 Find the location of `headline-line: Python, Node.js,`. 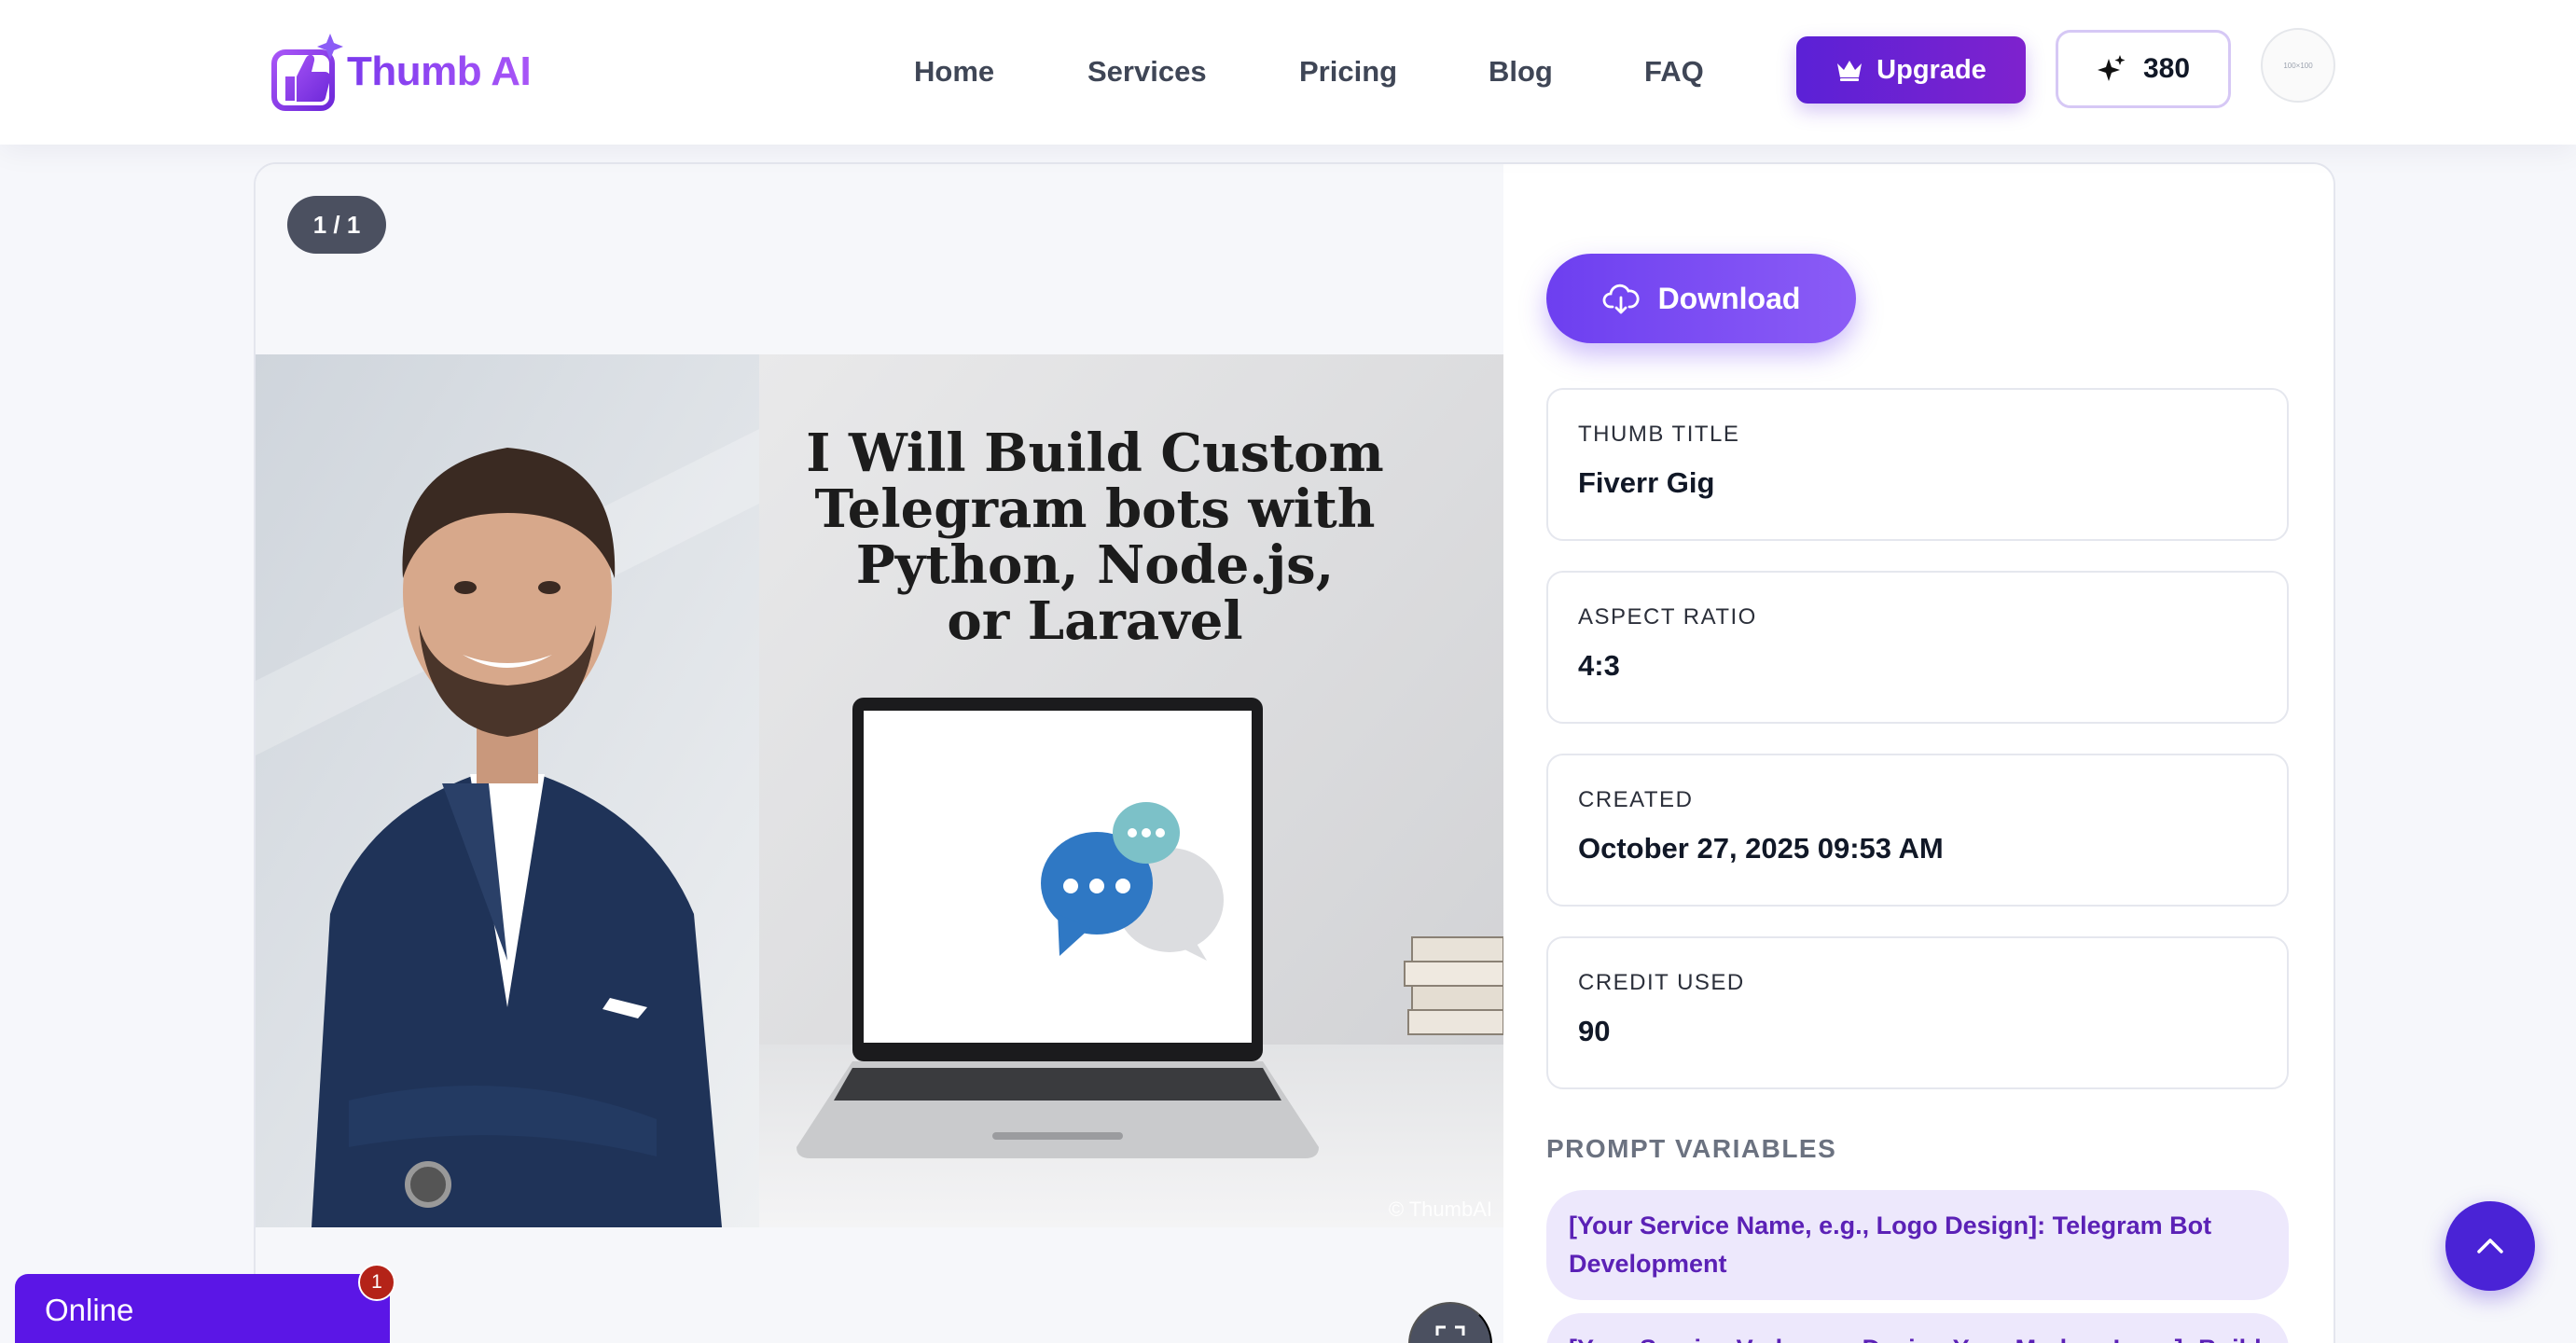

headline-line: Python, Node.js, is located at coordinates (1095, 565).